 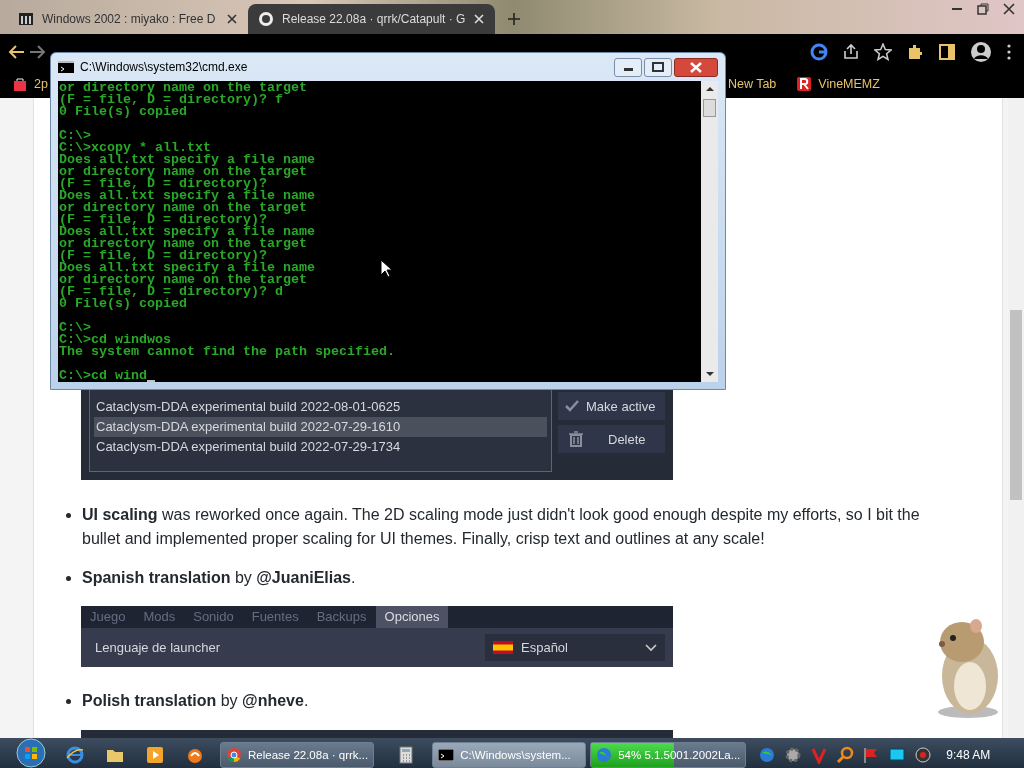 What do you see at coordinates (604, 755) in the screenshot?
I see `globe-icon` at bounding box center [604, 755].